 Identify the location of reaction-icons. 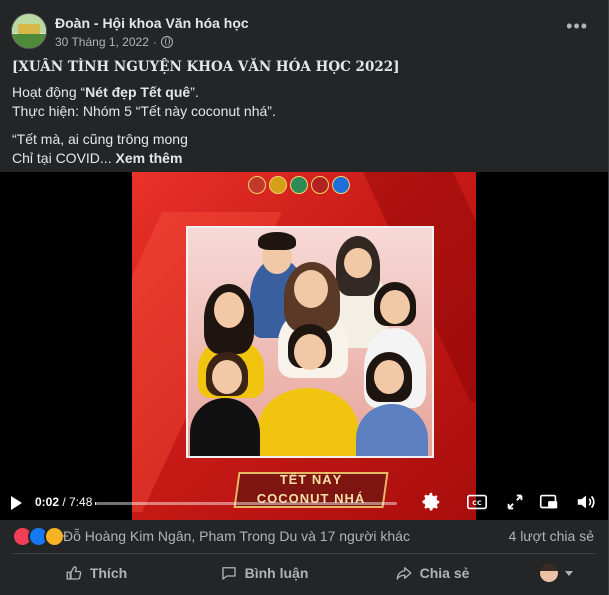
(38, 536).